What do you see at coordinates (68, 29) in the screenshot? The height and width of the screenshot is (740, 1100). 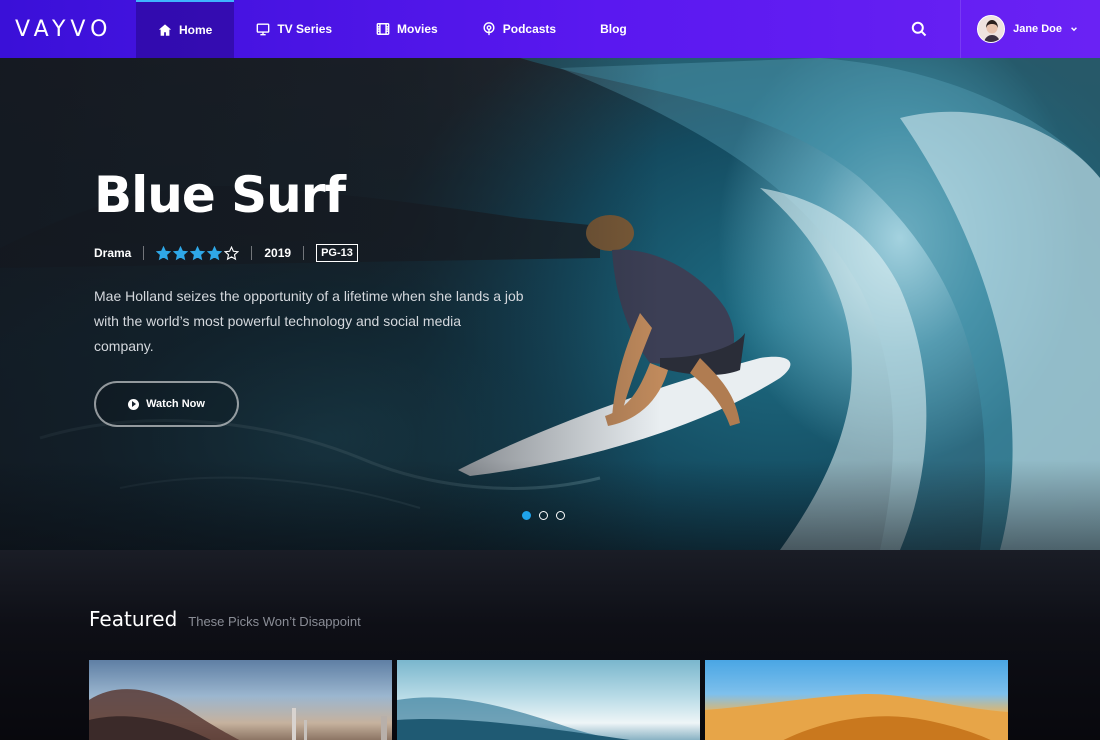 I see `logo: VAYVO` at bounding box center [68, 29].